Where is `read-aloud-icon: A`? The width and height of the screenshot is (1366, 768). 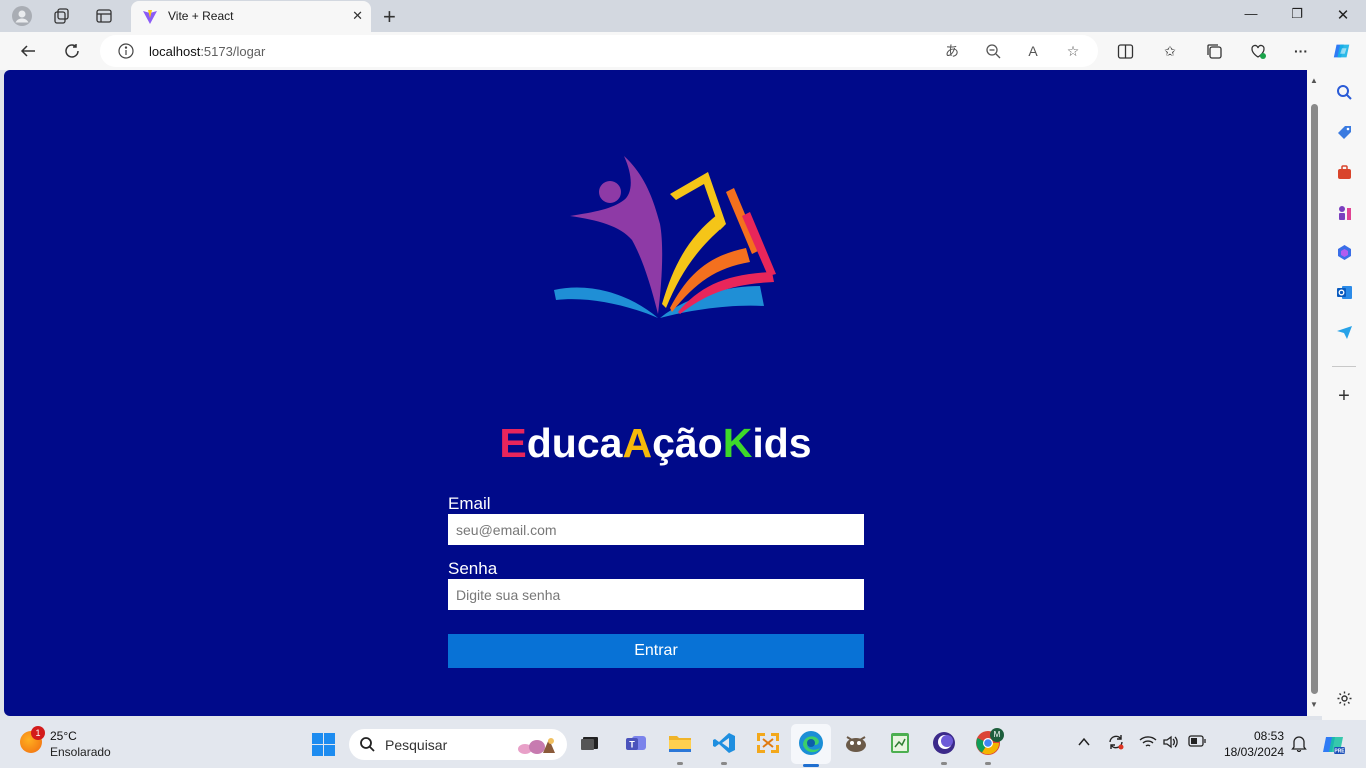 read-aloud-icon: A is located at coordinates (1033, 51).